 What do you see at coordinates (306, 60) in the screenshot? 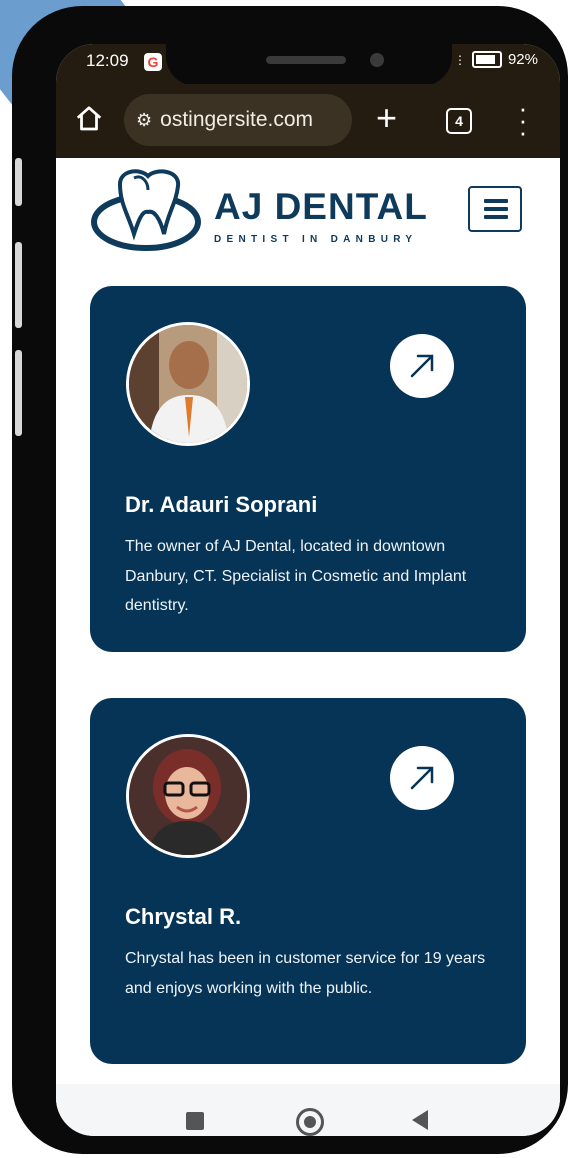
I see `speaker-grille` at bounding box center [306, 60].